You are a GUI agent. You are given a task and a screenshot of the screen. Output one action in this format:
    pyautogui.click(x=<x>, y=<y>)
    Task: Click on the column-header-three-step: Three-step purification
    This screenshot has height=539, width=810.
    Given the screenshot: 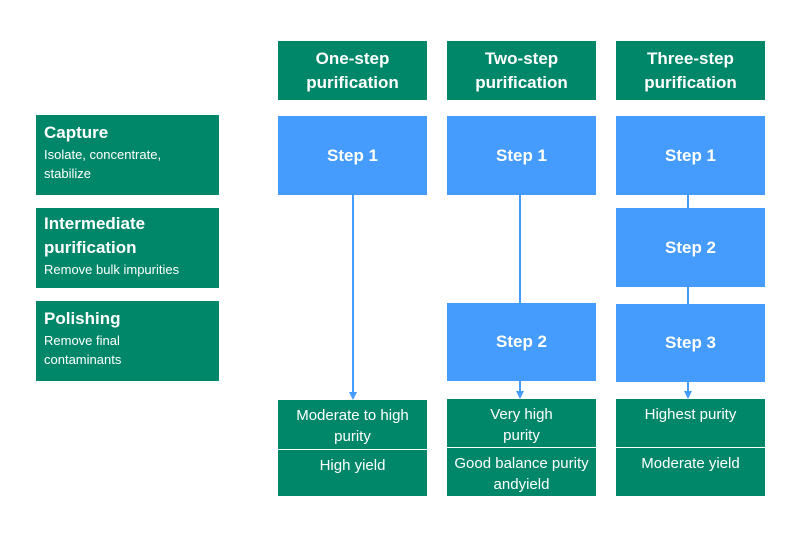 What is the action you would take?
    pyautogui.click(x=690, y=70)
    